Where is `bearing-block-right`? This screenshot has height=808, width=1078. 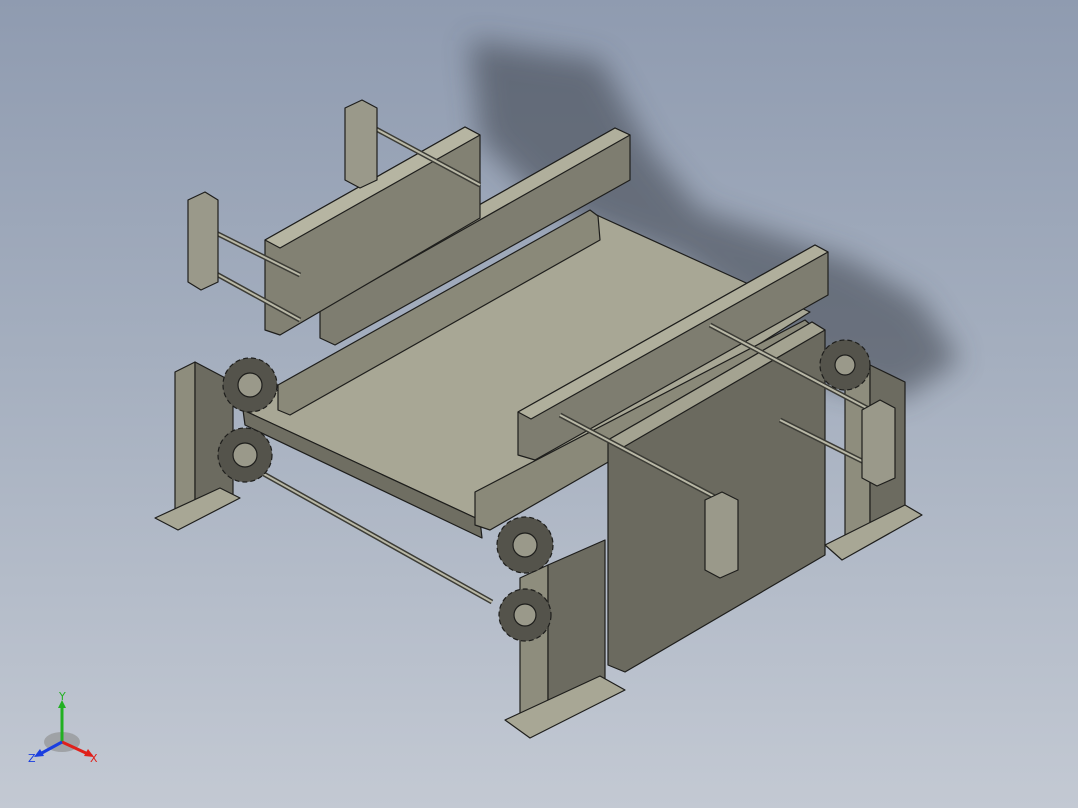 bearing-block-right is located at coordinates (878, 443).